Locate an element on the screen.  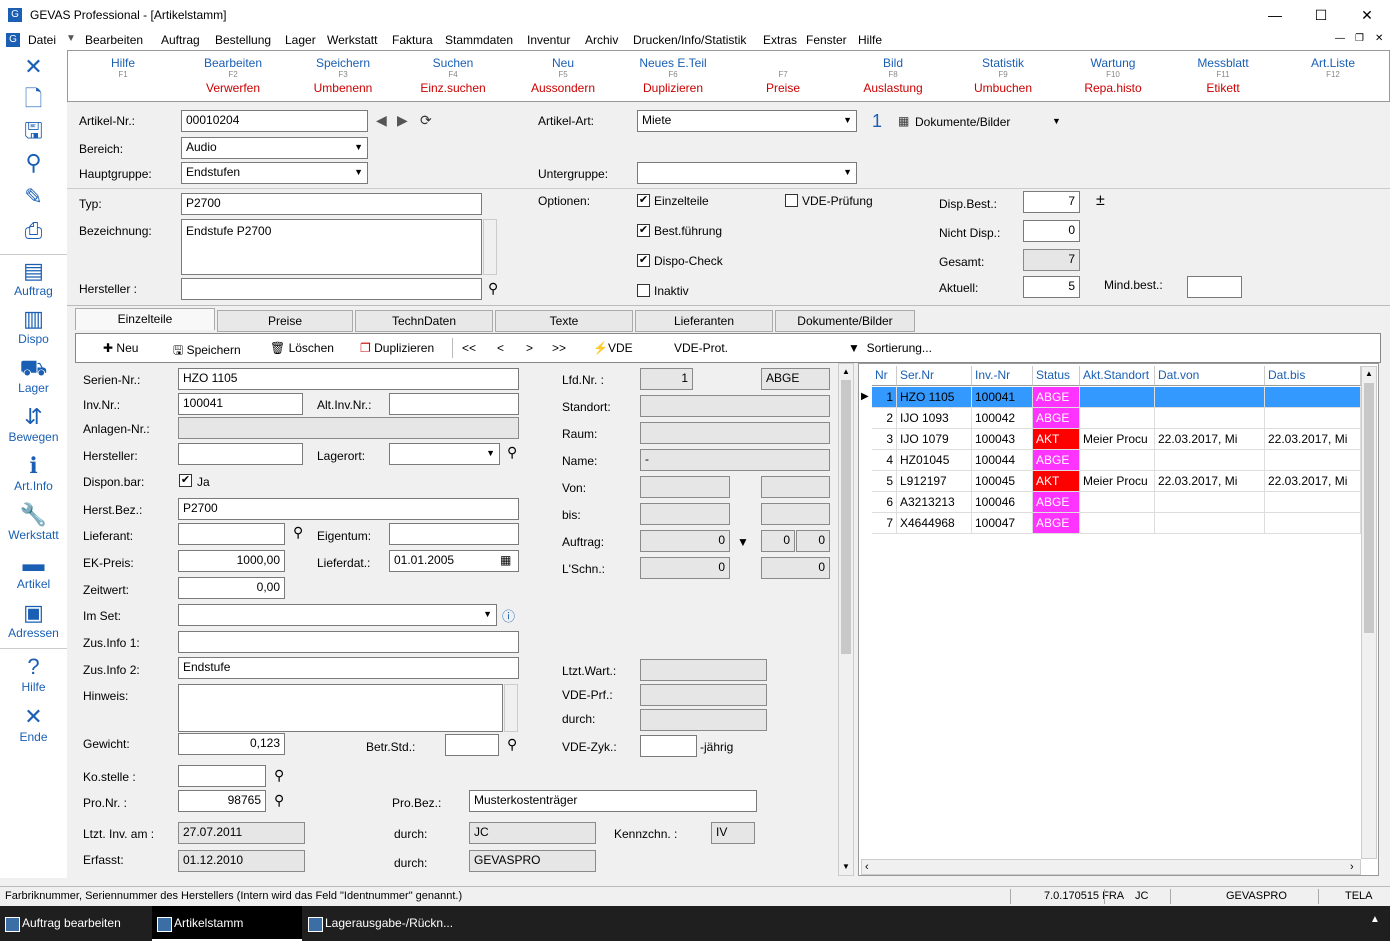
fkey-alt-label: Duplizieren is located at coordinates (673, 88).